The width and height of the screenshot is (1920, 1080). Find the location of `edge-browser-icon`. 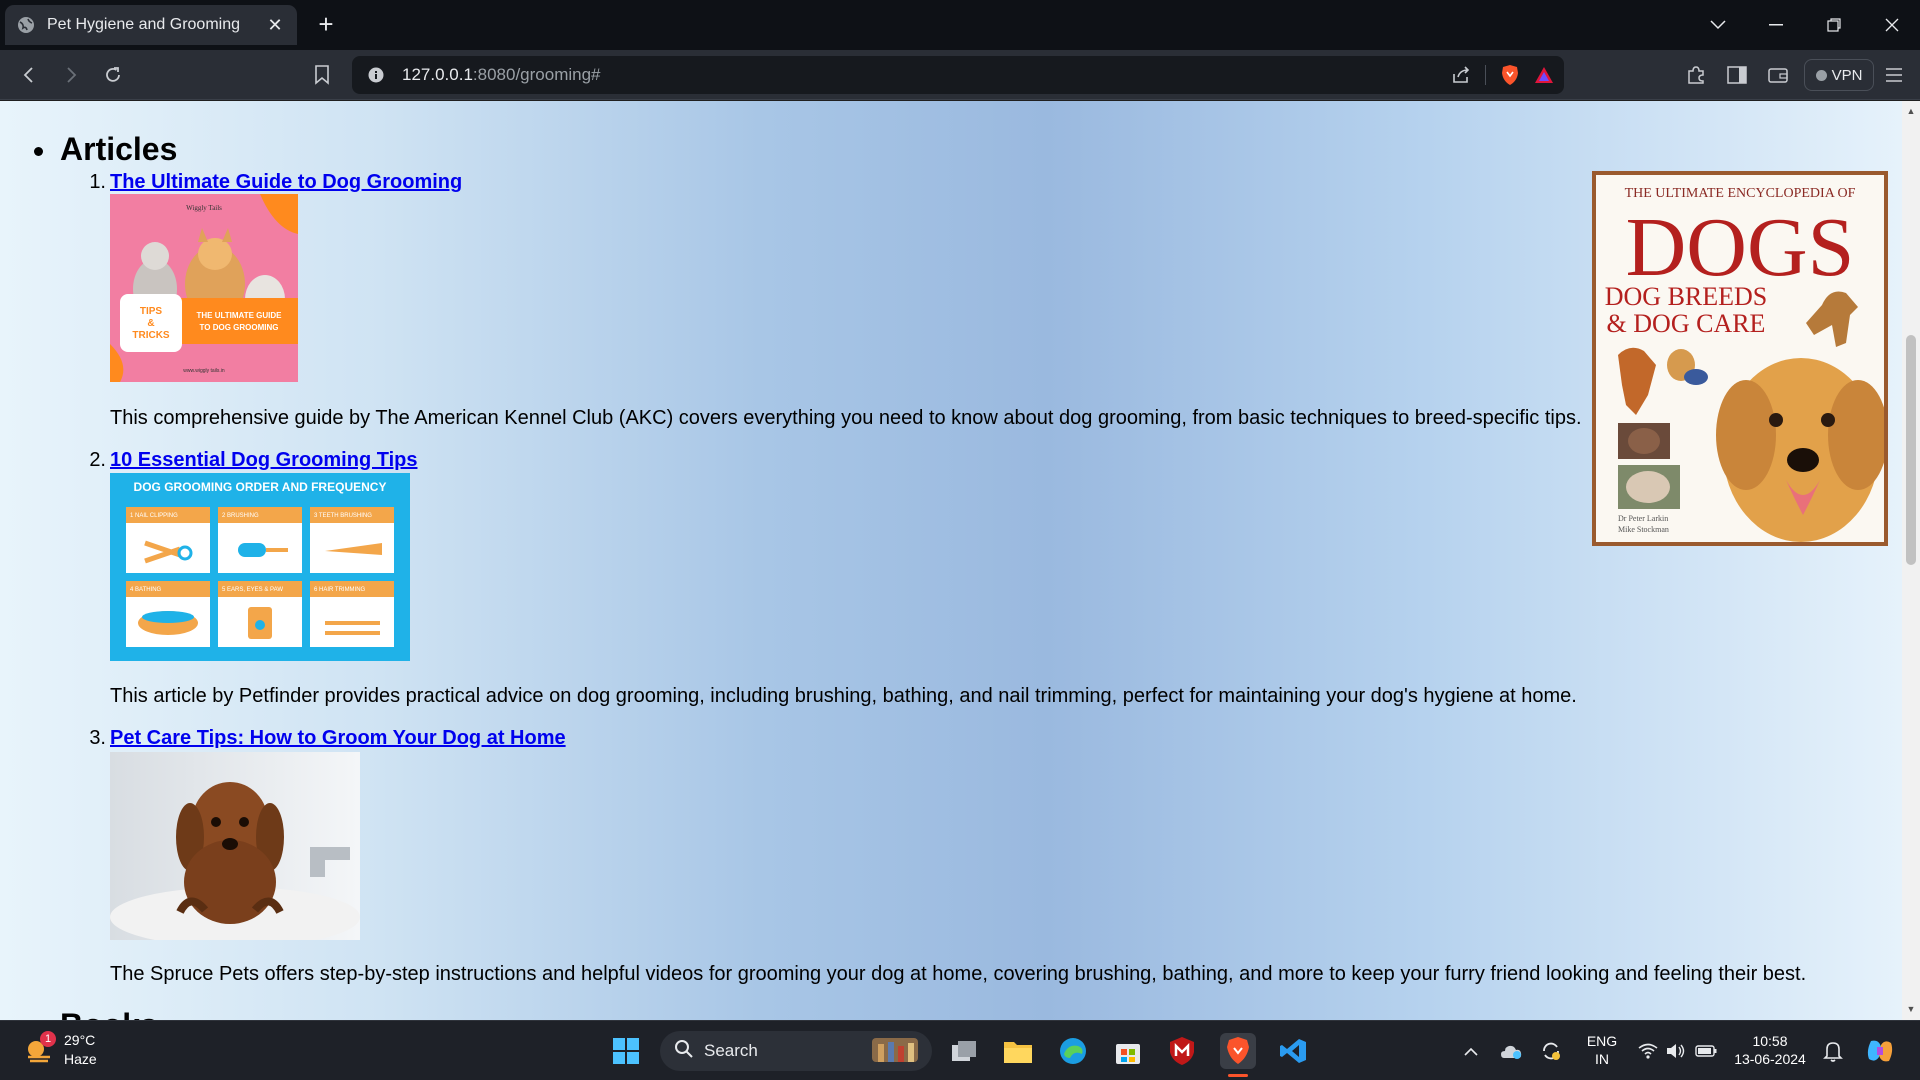

edge-browser-icon is located at coordinates (1073, 1051).